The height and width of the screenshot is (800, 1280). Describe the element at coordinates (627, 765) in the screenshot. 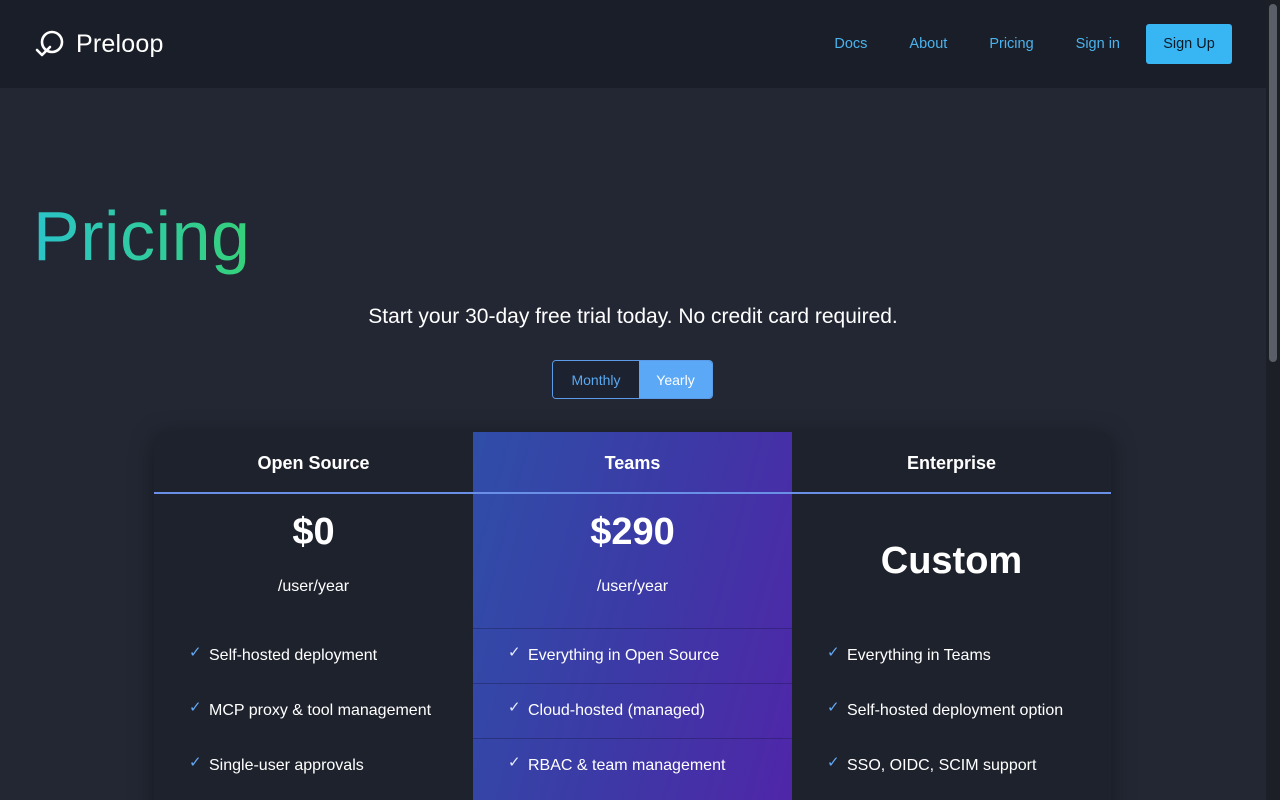

I see `feature-label: RBAC & team management` at that location.